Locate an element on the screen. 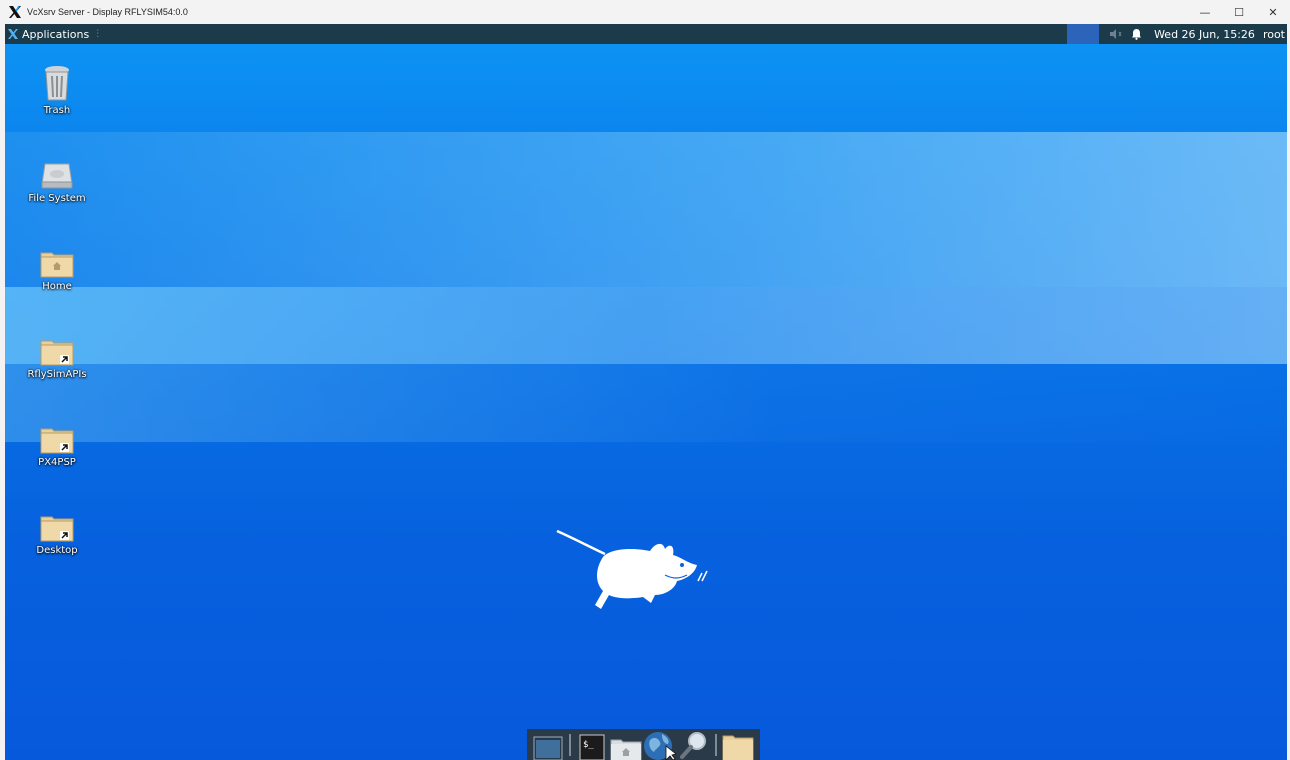 The height and width of the screenshot is (760, 1290). terminal-icon: $_ is located at coordinates (592, 747).